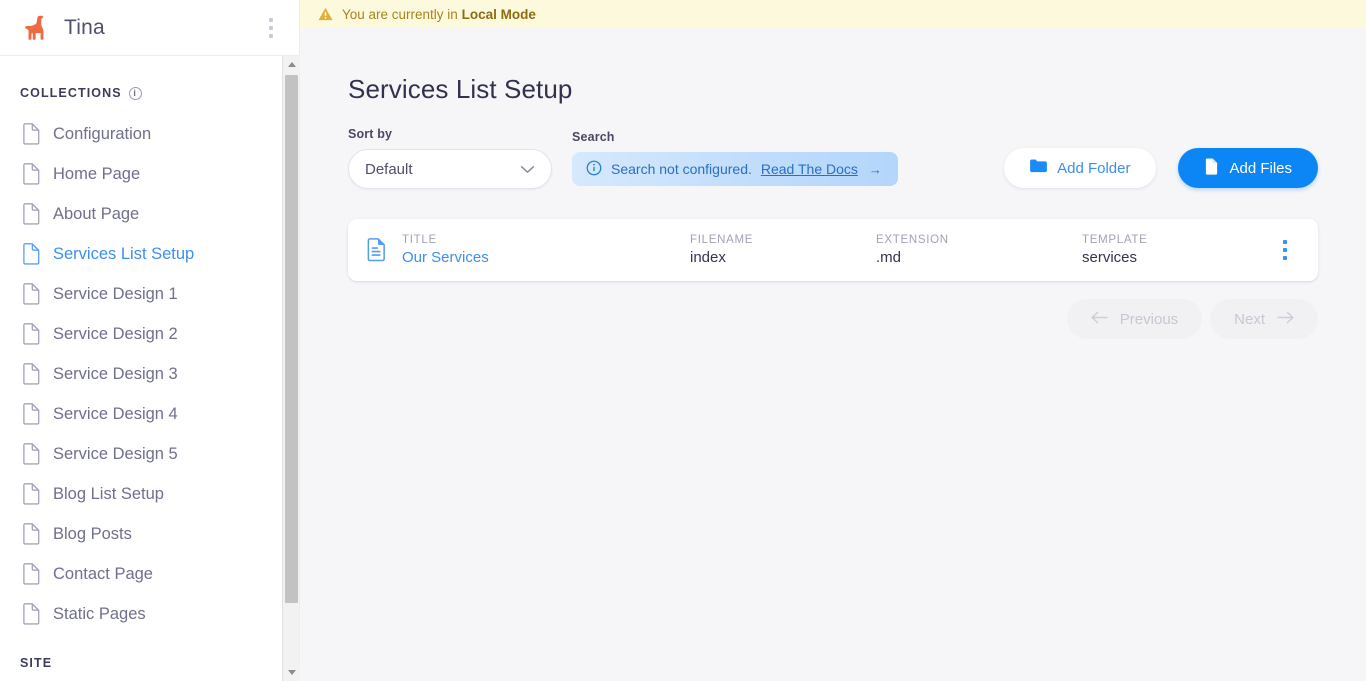 The height and width of the screenshot is (681, 1366). What do you see at coordinates (1178, 250) in the screenshot?
I see `cell-template: TEMPLATE services` at bounding box center [1178, 250].